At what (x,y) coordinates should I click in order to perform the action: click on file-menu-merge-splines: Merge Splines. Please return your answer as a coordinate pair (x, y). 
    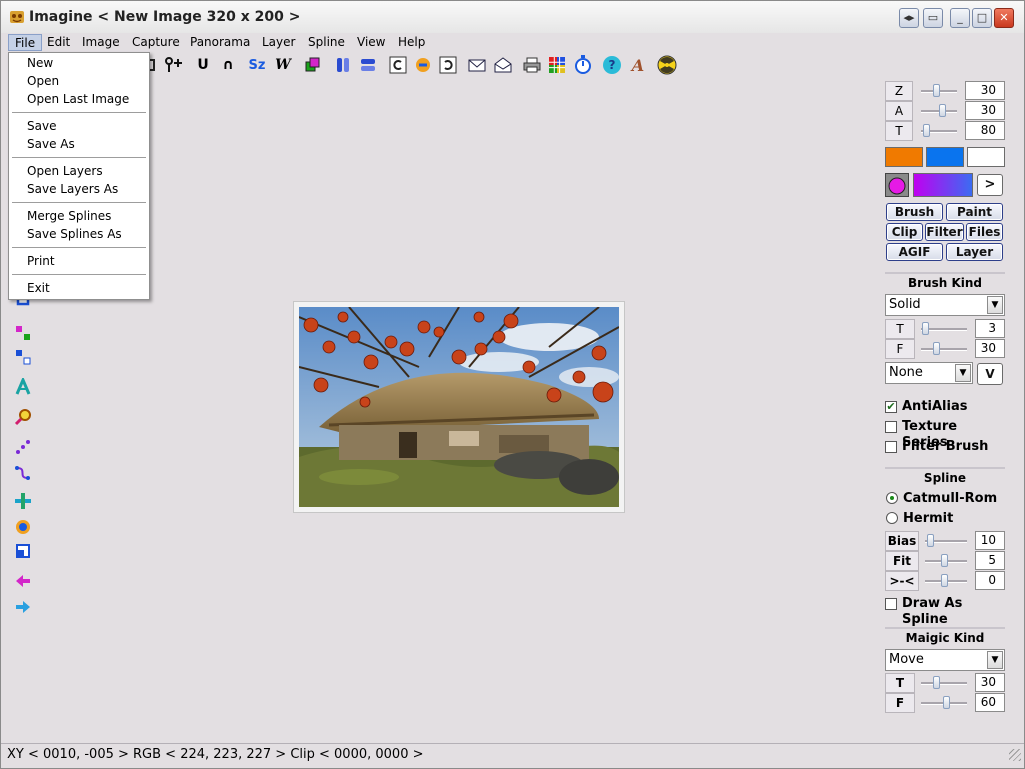
    Looking at the image, I should click on (69, 216).